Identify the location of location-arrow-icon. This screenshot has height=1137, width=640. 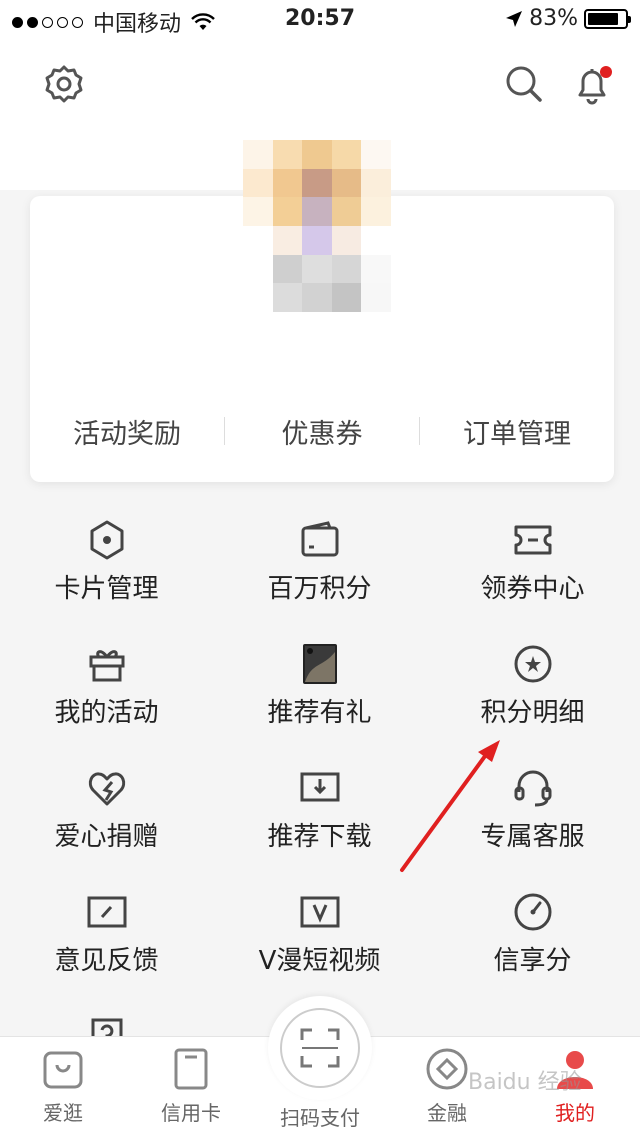
(514, 18).